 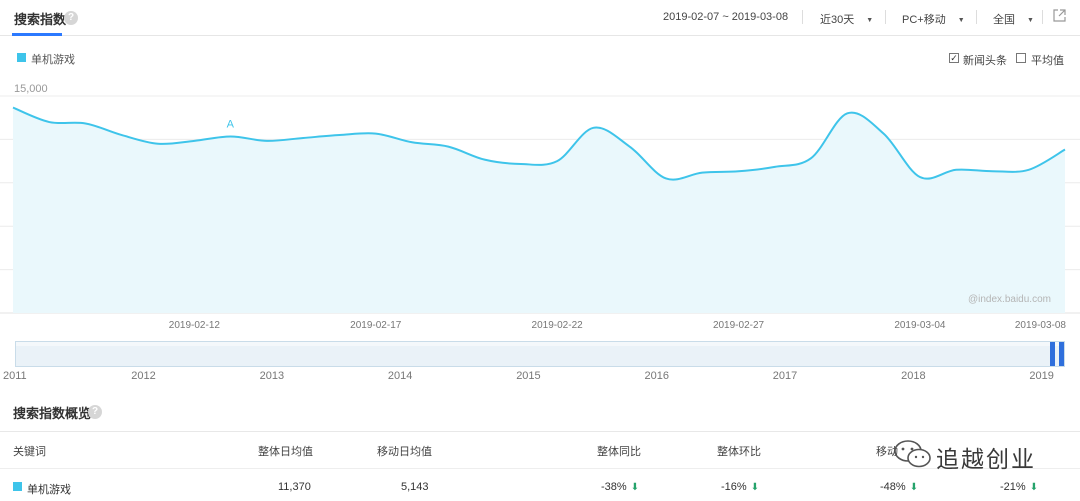 What do you see at coordinates (837, 20) in the screenshot?
I see `period-dropdown-label: 近30天` at bounding box center [837, 20].